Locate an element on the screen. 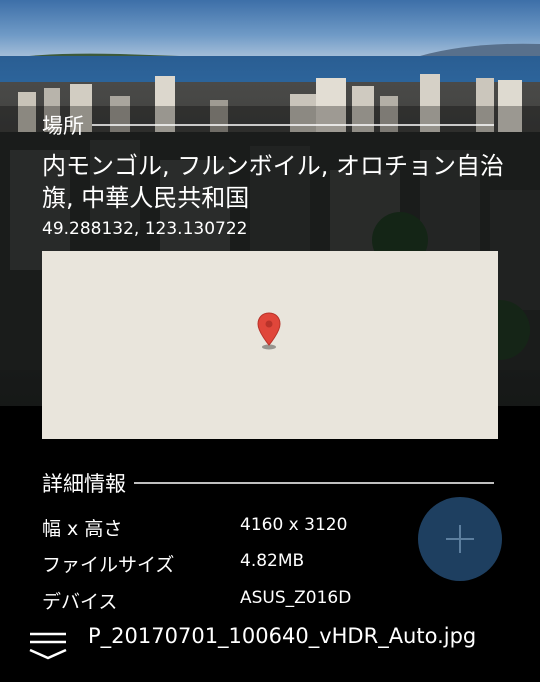  location-section-header: 場所 is located at coordinates (268, 125).